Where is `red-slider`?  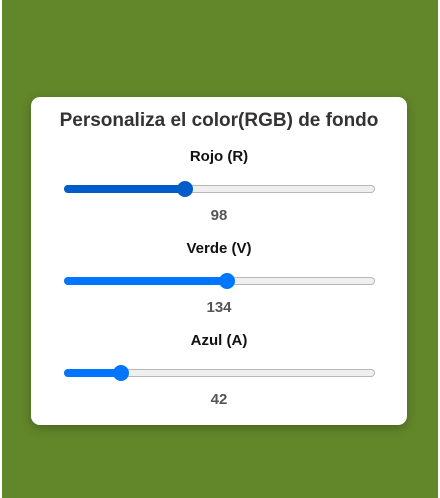 red-slider is located at coordinates (219, 189).